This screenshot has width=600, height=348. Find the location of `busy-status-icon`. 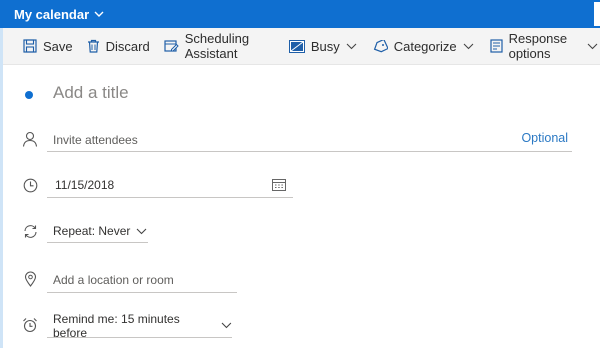

busy-status-icon is located at coordinates (296, 46).